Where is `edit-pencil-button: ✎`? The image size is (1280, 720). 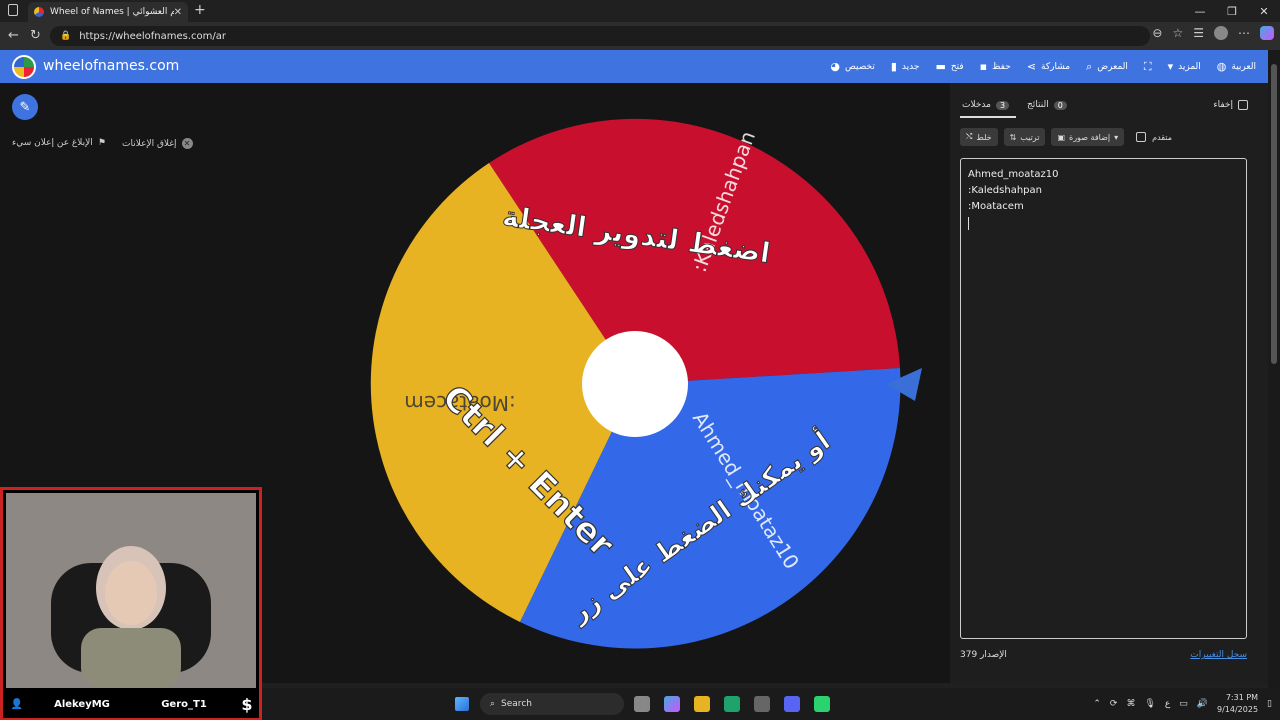
edit-pencil-button: ✎ is located at coordinates (25, 107).